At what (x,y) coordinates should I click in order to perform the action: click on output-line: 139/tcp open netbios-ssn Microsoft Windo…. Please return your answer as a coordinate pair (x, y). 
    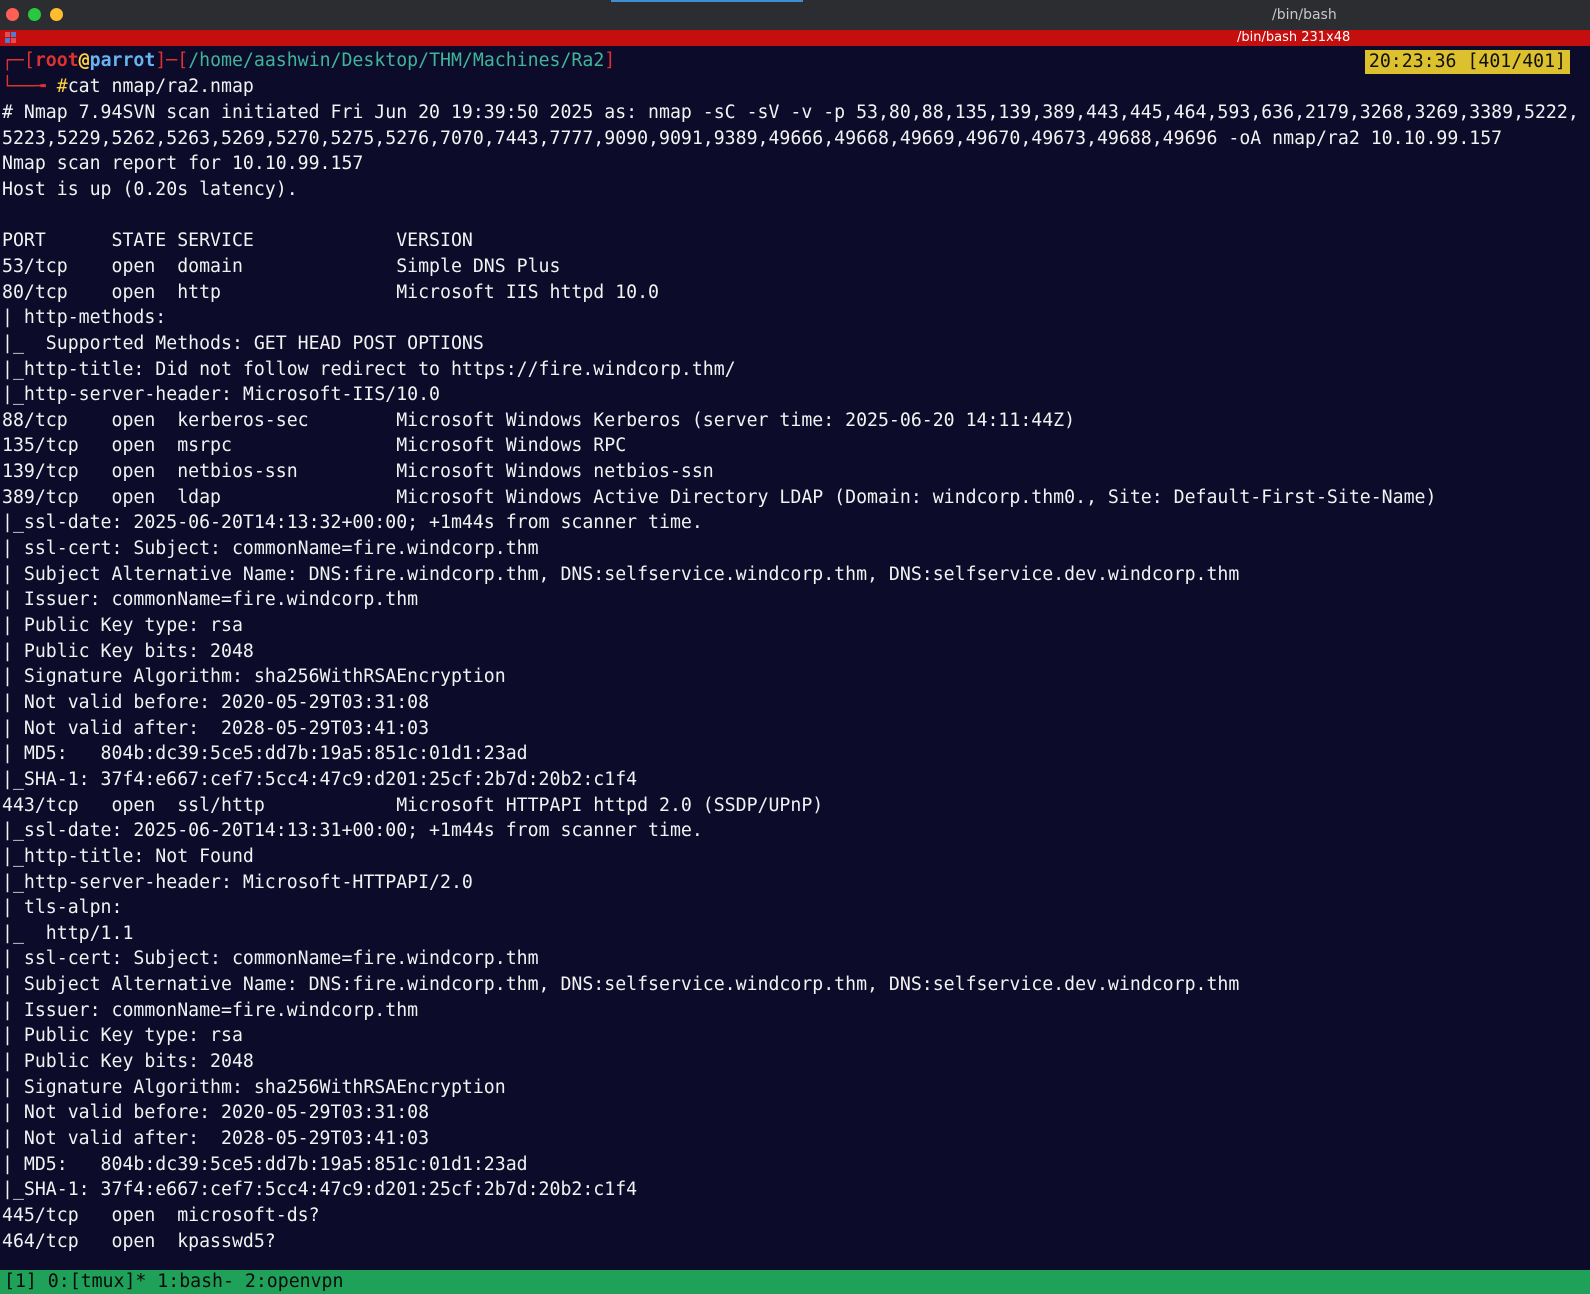
    Looking at the image, I should click on (358, 472).